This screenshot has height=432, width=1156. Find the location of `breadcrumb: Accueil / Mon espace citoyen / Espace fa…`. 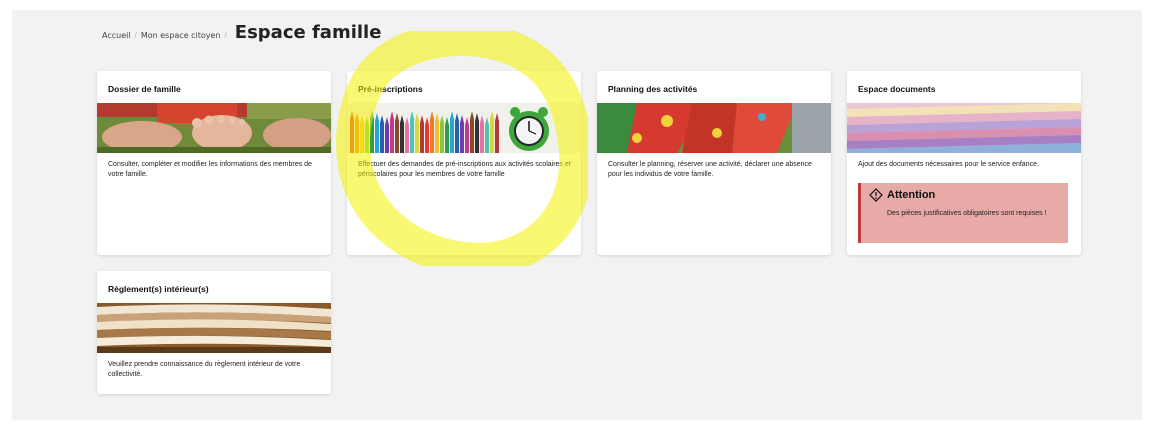

breadcrumb: Accueil / Mon espace citoyen / Espace fa… is located at coordinates (241, 32).